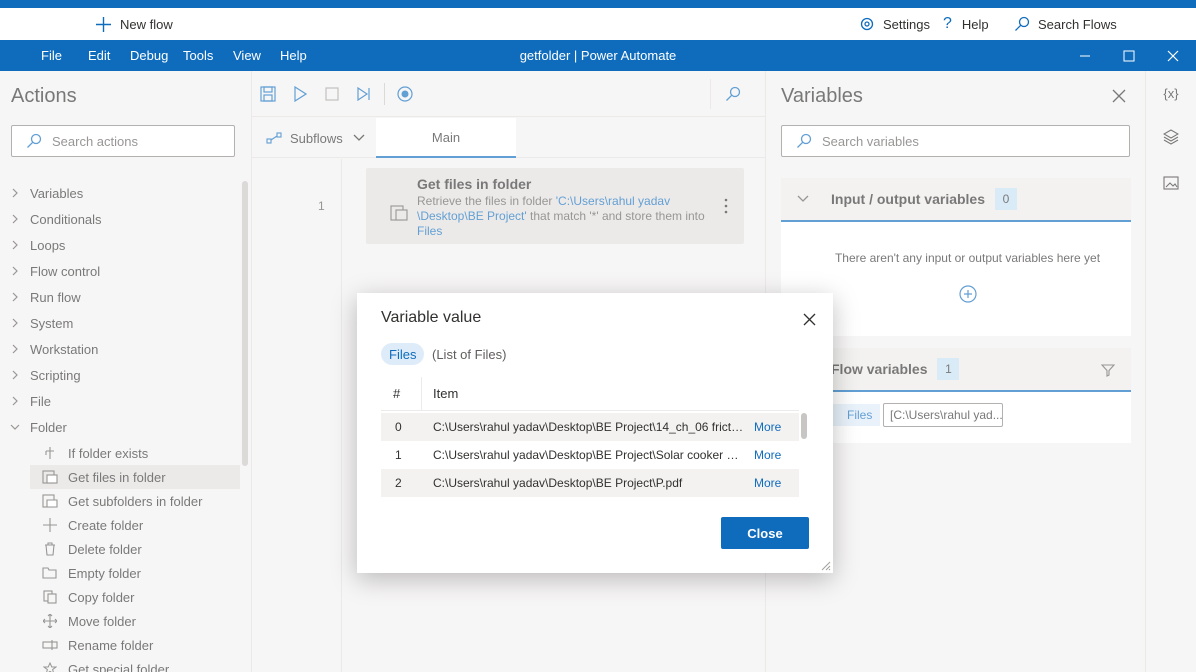 Image resolution: width=1196 pixels, height=672 pixels. Describe the element at coordinates (421, 394) in the screenshot. I see `column-divider` at that location.